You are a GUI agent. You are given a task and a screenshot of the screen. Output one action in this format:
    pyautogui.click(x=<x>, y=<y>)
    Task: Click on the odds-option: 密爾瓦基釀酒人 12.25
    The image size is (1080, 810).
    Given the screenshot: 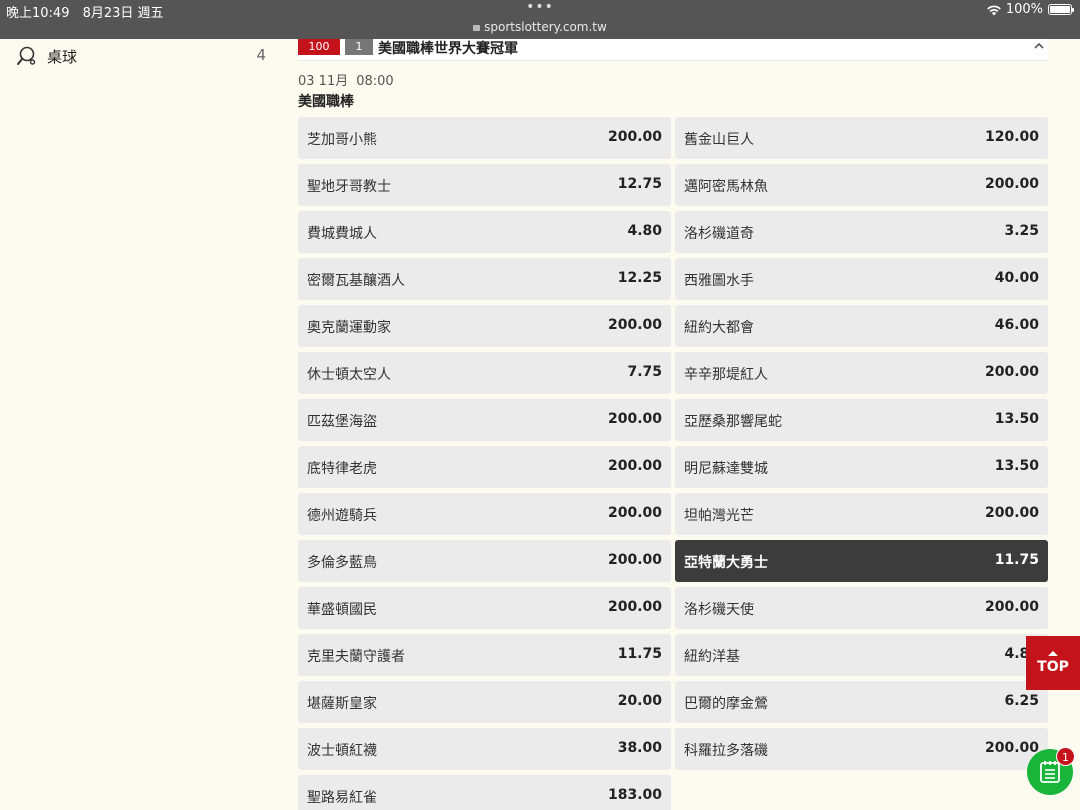 What is the action you would take?
    pyautogui.click(x=484, y=279)
    